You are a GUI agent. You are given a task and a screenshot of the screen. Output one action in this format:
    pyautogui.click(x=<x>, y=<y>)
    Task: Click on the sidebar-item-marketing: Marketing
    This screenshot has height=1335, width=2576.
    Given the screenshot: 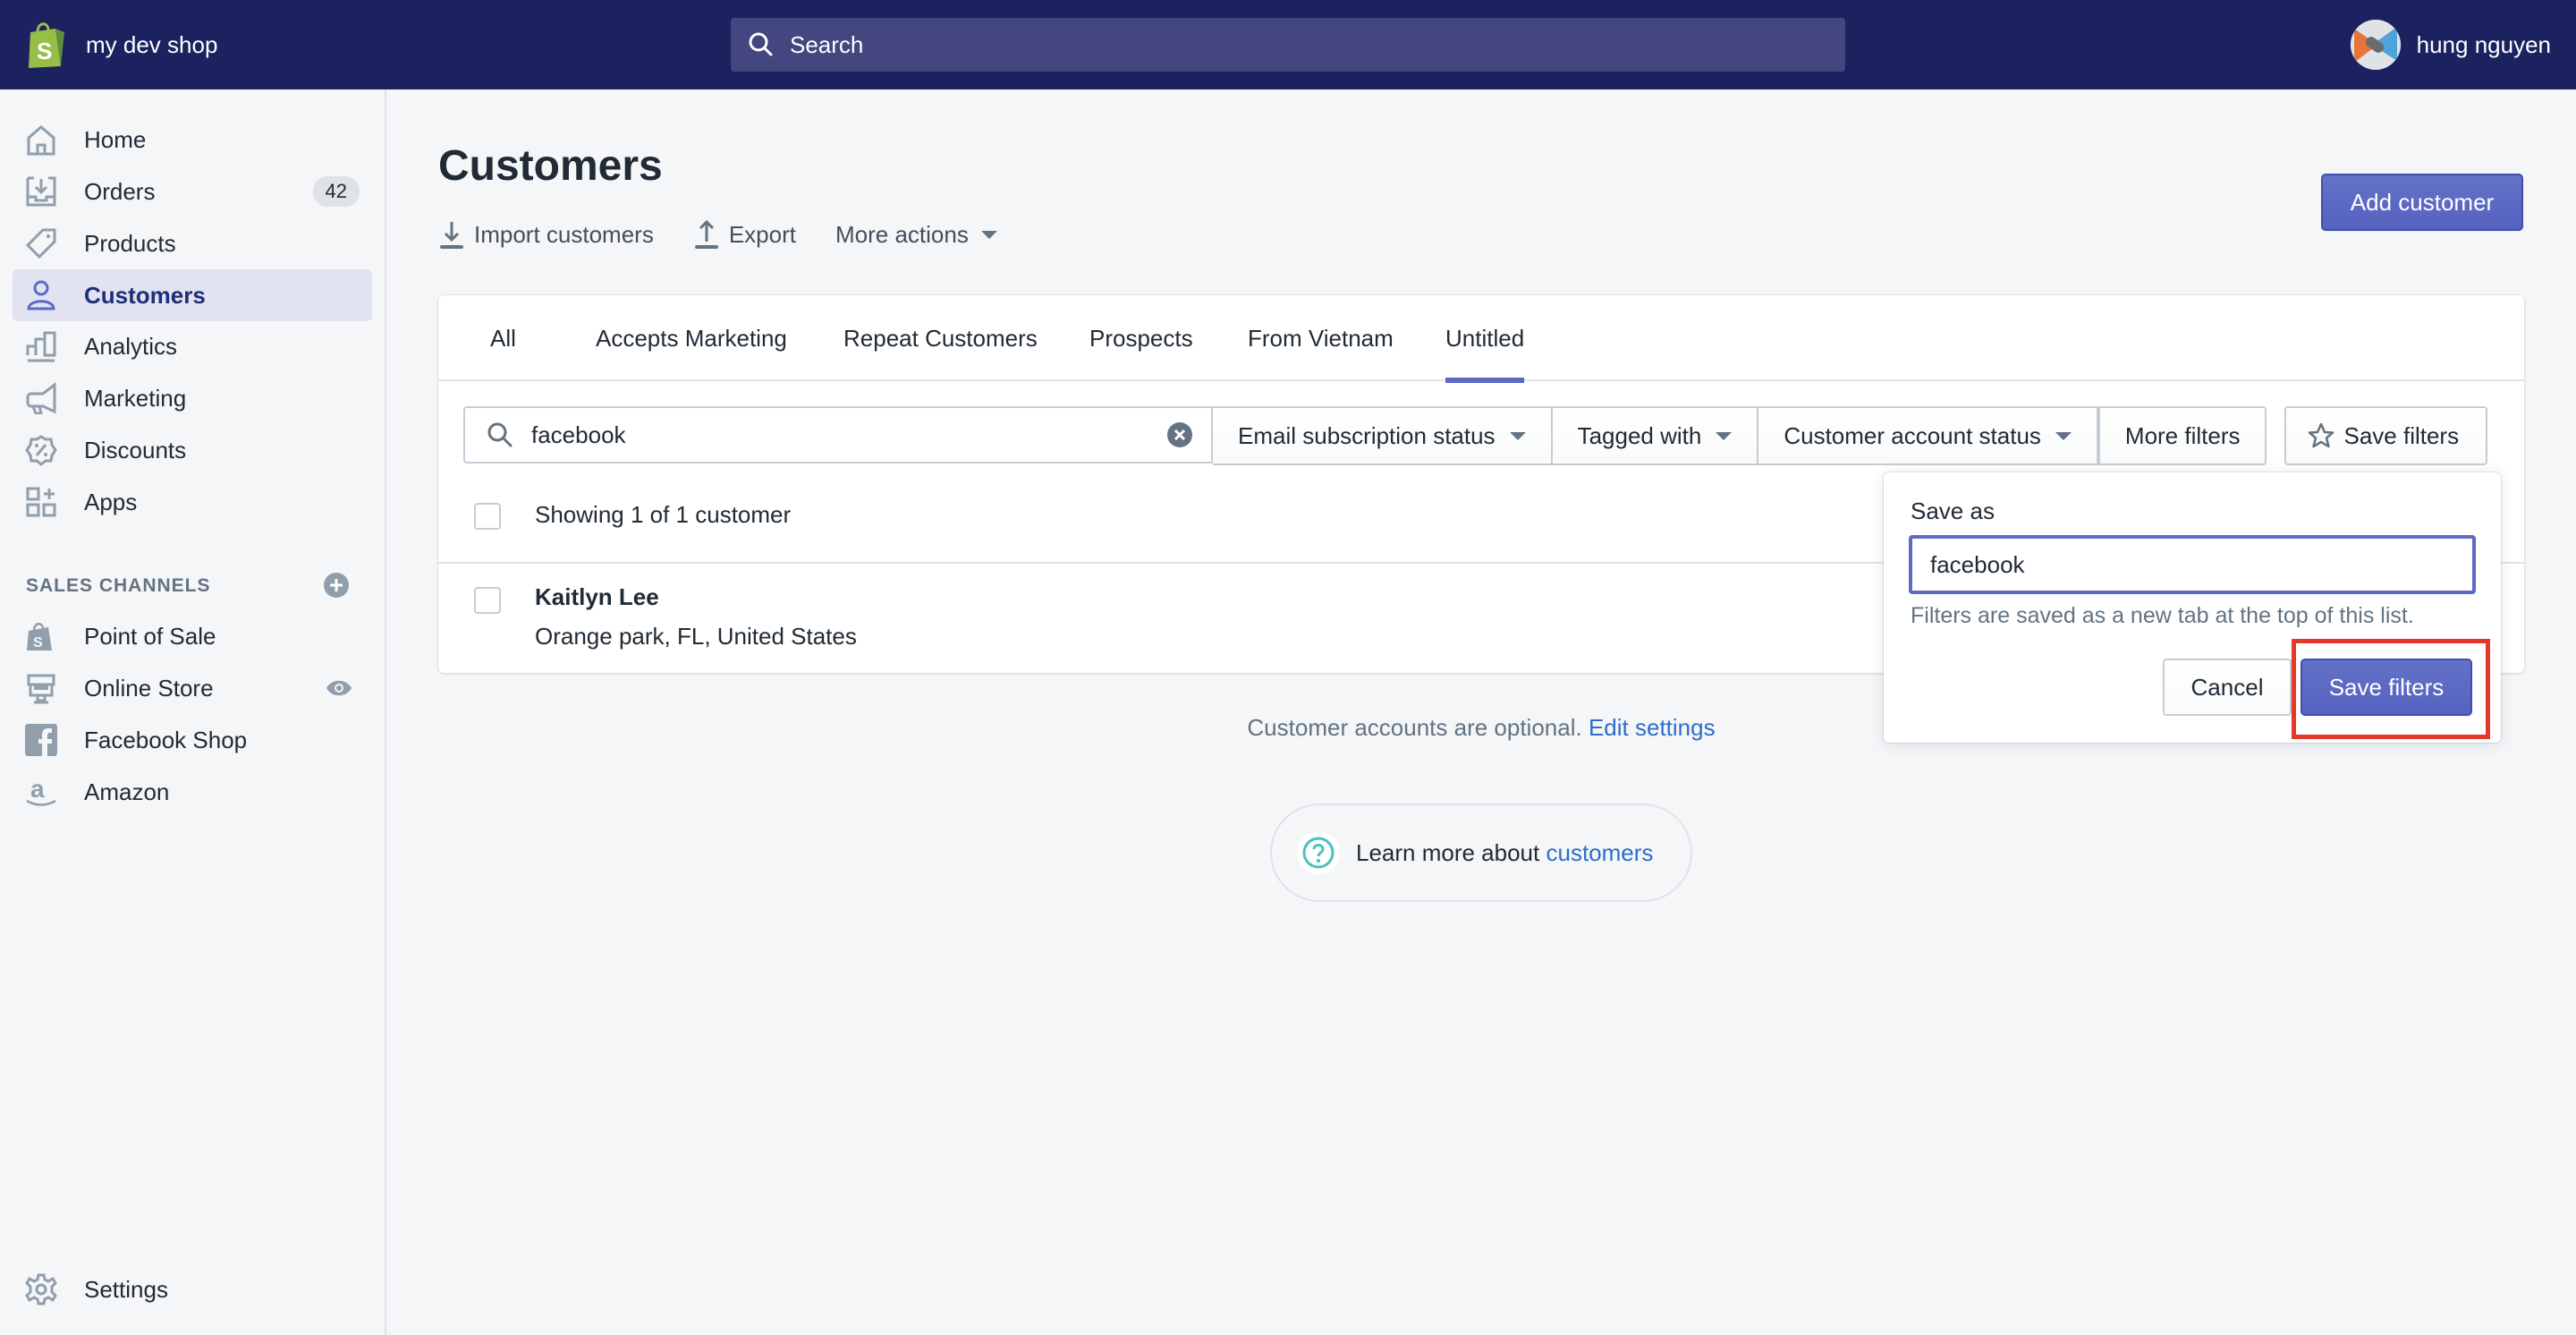 What is the action you would take?
    pyautogui.click(x=192, y=398)
    